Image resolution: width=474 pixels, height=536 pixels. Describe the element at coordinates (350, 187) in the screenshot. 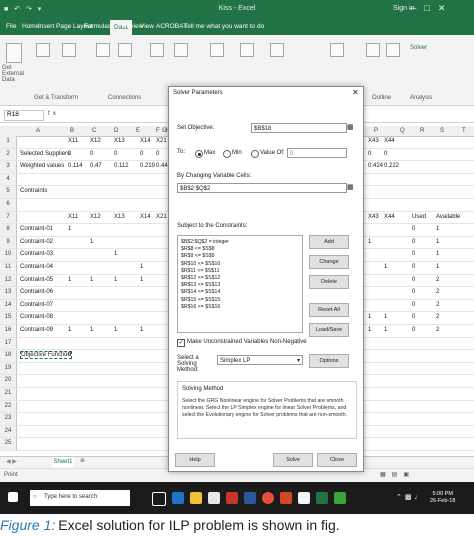

I see `range-picker-icon-2: ▦` at that location.